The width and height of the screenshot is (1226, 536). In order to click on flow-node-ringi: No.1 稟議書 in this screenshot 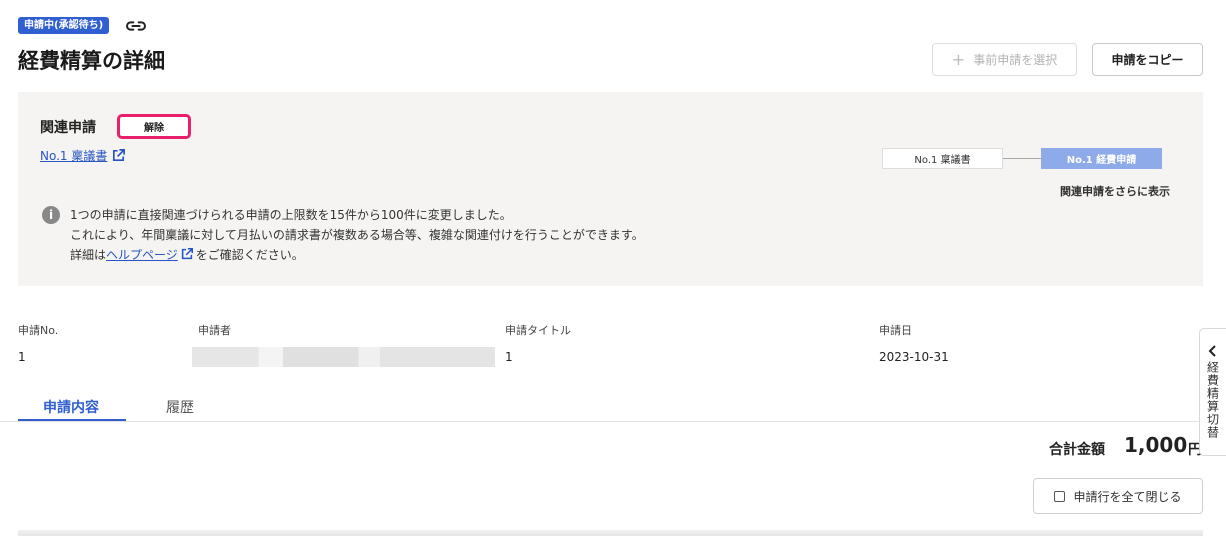, I will do `click(942, 158)`.